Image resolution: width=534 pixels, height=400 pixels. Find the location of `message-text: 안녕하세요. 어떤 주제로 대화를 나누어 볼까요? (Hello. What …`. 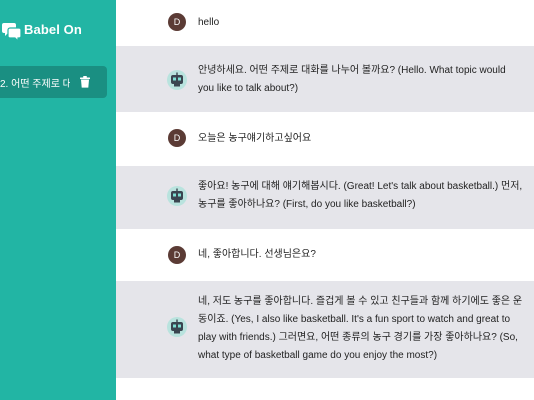

message-text: 안녕하세요. 어떤 주제로 대화를 나누어 볼까요? (Hello. What … is located at coordinates (352, 79).